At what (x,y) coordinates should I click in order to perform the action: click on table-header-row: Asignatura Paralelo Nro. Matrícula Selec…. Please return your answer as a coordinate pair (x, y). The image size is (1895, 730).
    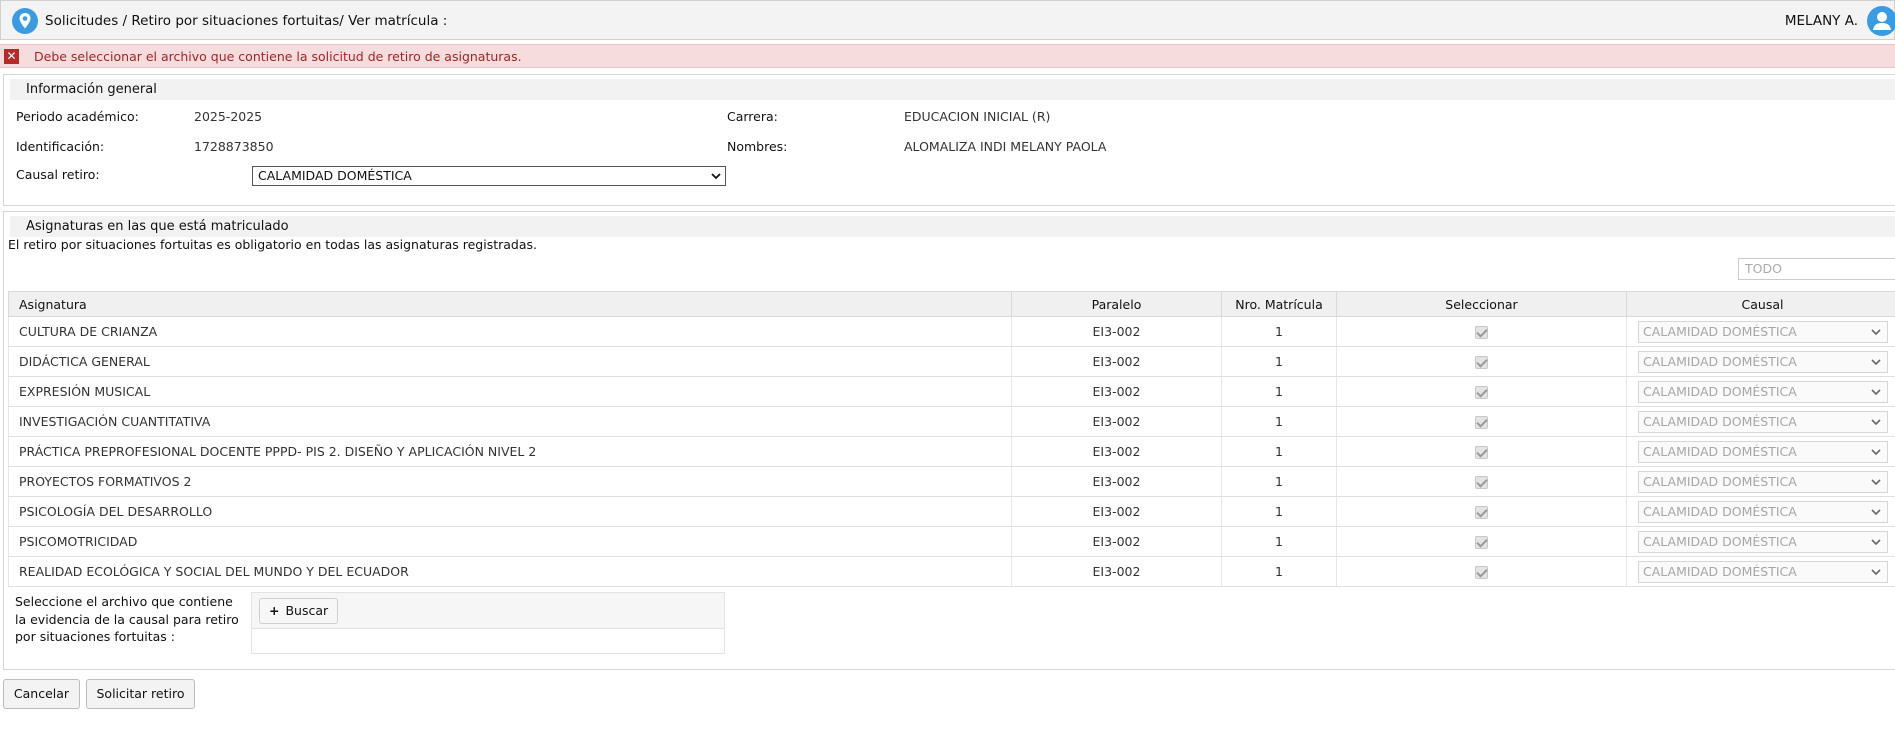
    Looking at the image, I should click on (951, 304).